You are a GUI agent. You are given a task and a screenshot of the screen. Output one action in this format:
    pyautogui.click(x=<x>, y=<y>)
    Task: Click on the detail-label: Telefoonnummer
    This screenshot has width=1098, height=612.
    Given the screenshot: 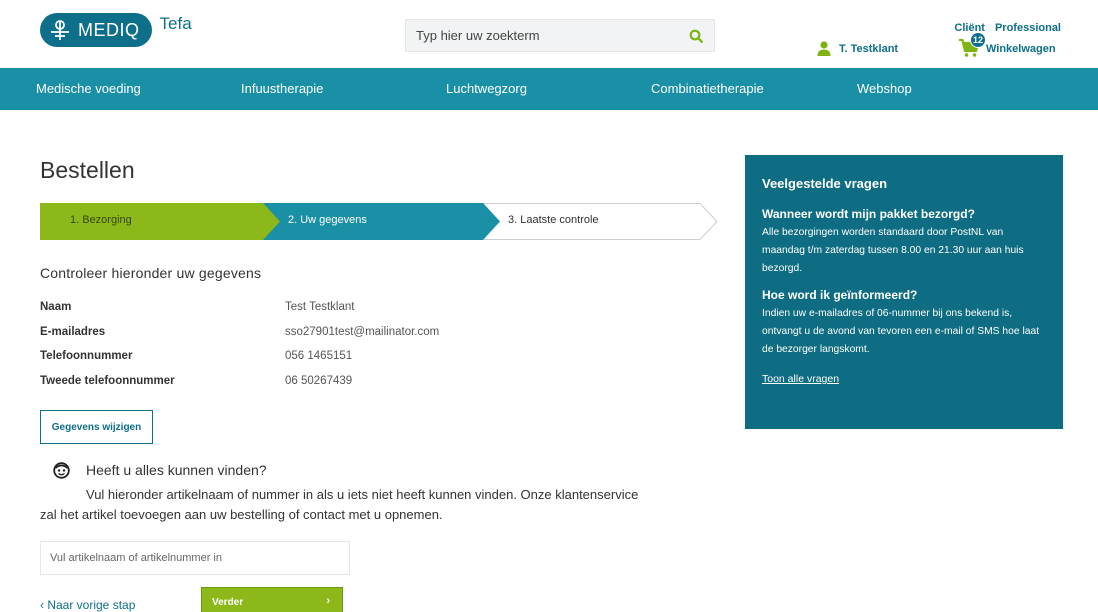 What is the action you would take?
    pyautogui.click(x=86, y=356)
    